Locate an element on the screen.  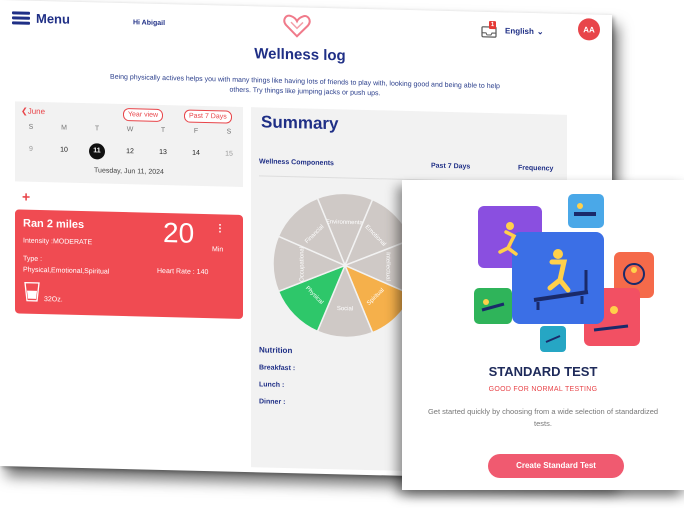
menu-label: Menu is located at coordinates (53, 18).